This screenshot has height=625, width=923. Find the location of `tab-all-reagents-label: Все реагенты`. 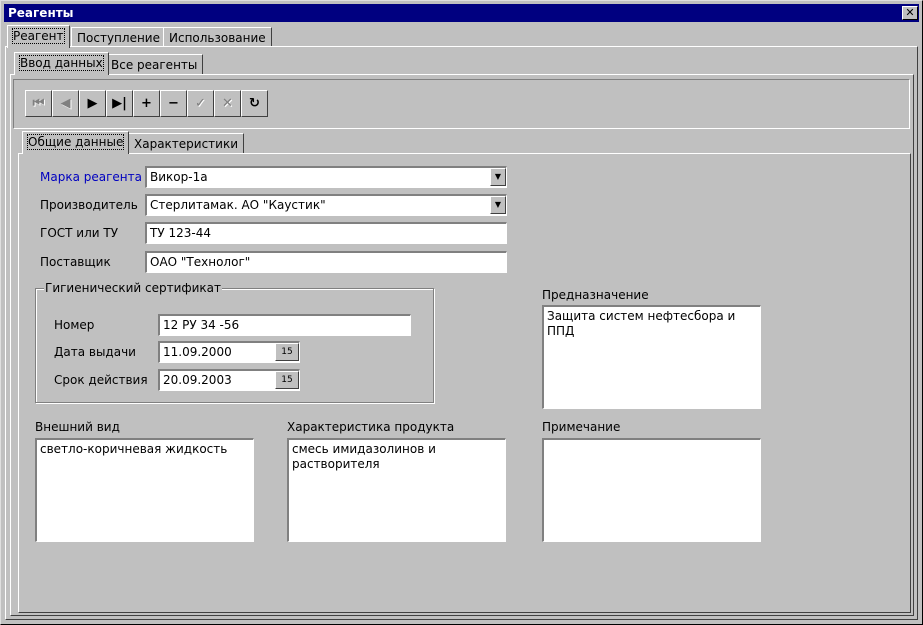

tab-all-reagents-label: Все реагенты is located at coordinates (154, 65).